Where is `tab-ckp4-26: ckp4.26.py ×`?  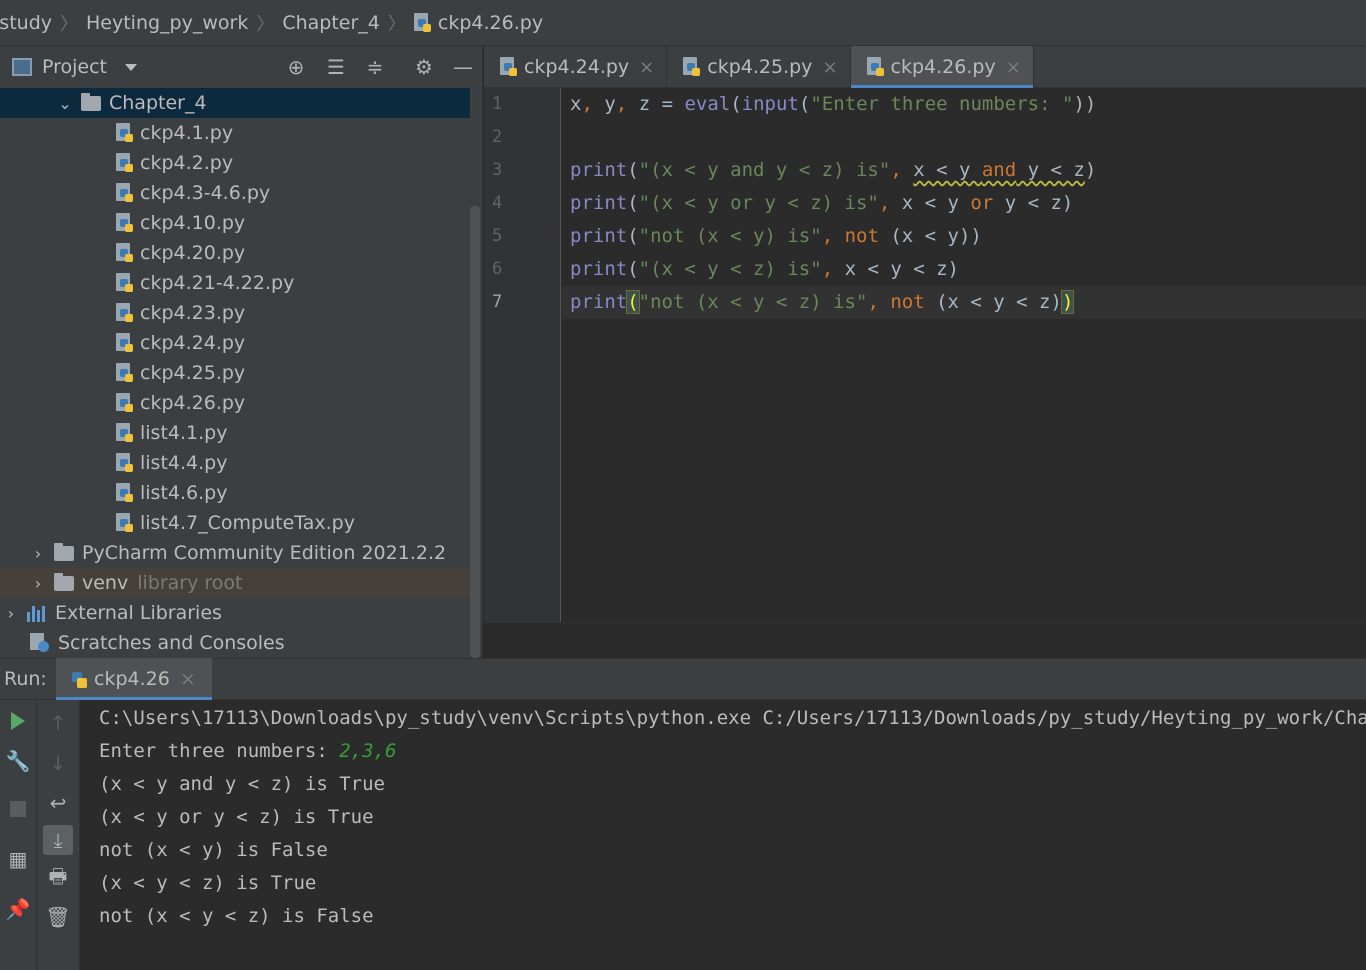 tab-ckp4-26: ckp4.26.py × is located at coordinates (942, 67).